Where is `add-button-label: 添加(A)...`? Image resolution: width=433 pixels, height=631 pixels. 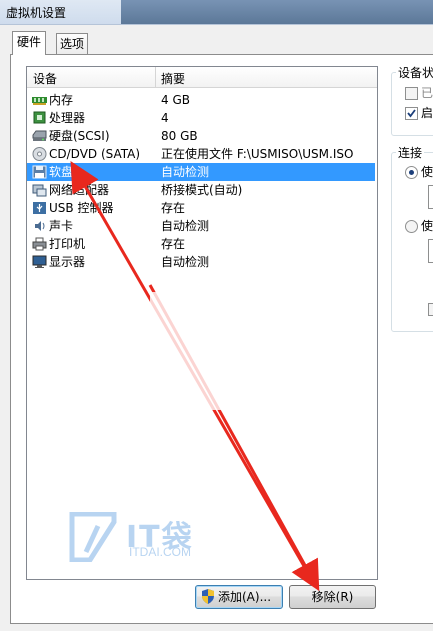 add-button-label: 添加(A)... is located at coordinates (245, 597).